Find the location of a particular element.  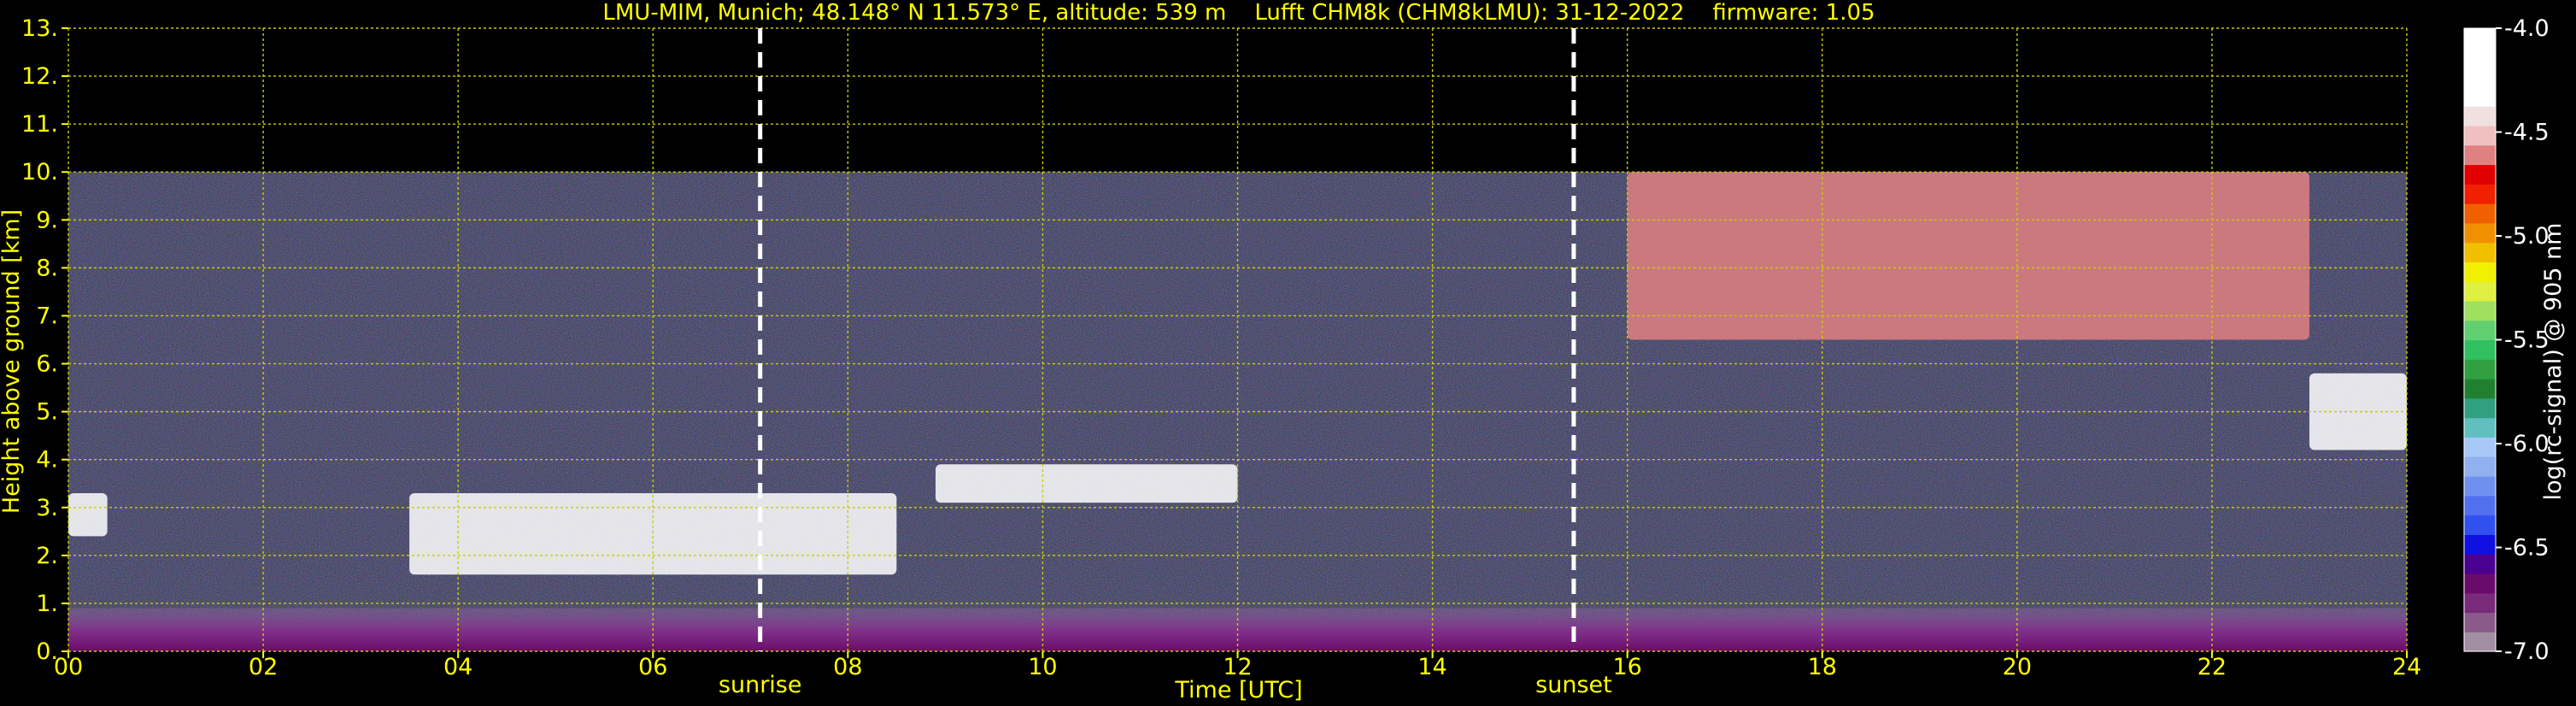

colorbar-tick-label: -7.0 is located at coordinates (2527, 651).